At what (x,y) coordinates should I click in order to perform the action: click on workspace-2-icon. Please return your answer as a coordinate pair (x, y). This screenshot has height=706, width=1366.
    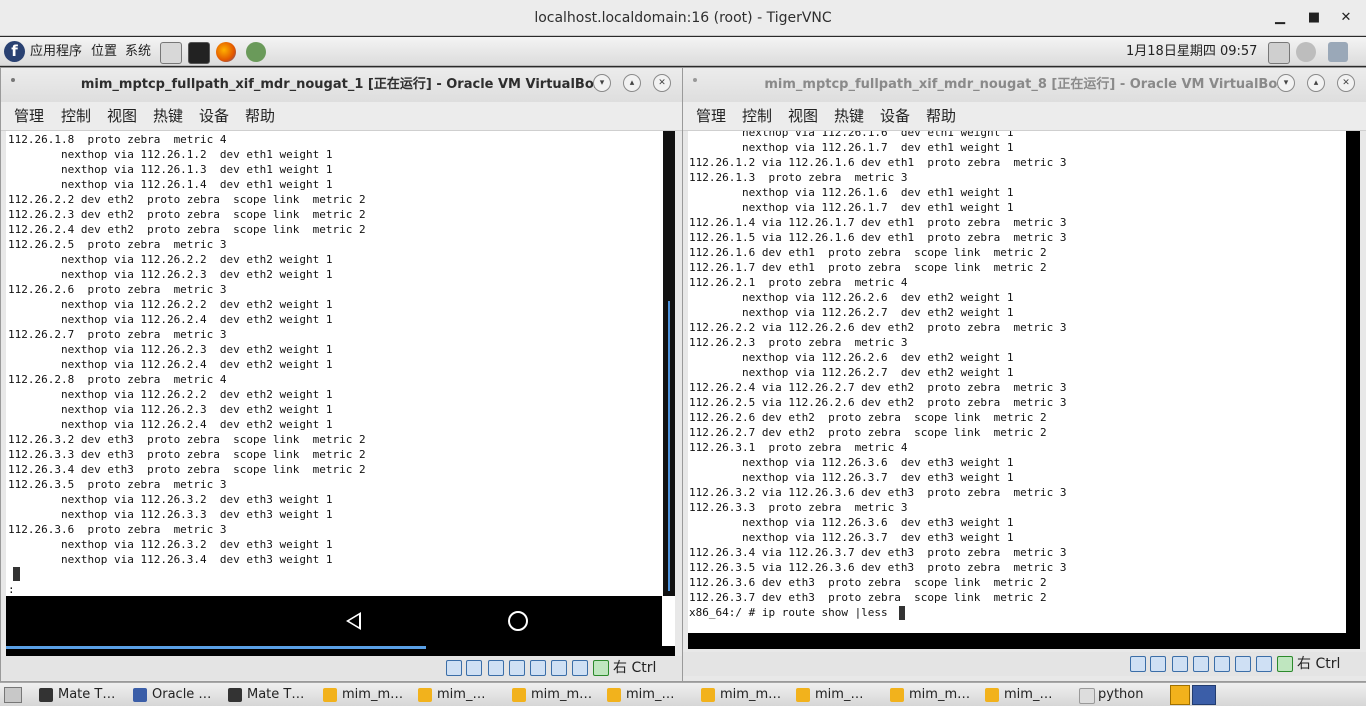
    Looking at the image, I should click on (1204, 695).